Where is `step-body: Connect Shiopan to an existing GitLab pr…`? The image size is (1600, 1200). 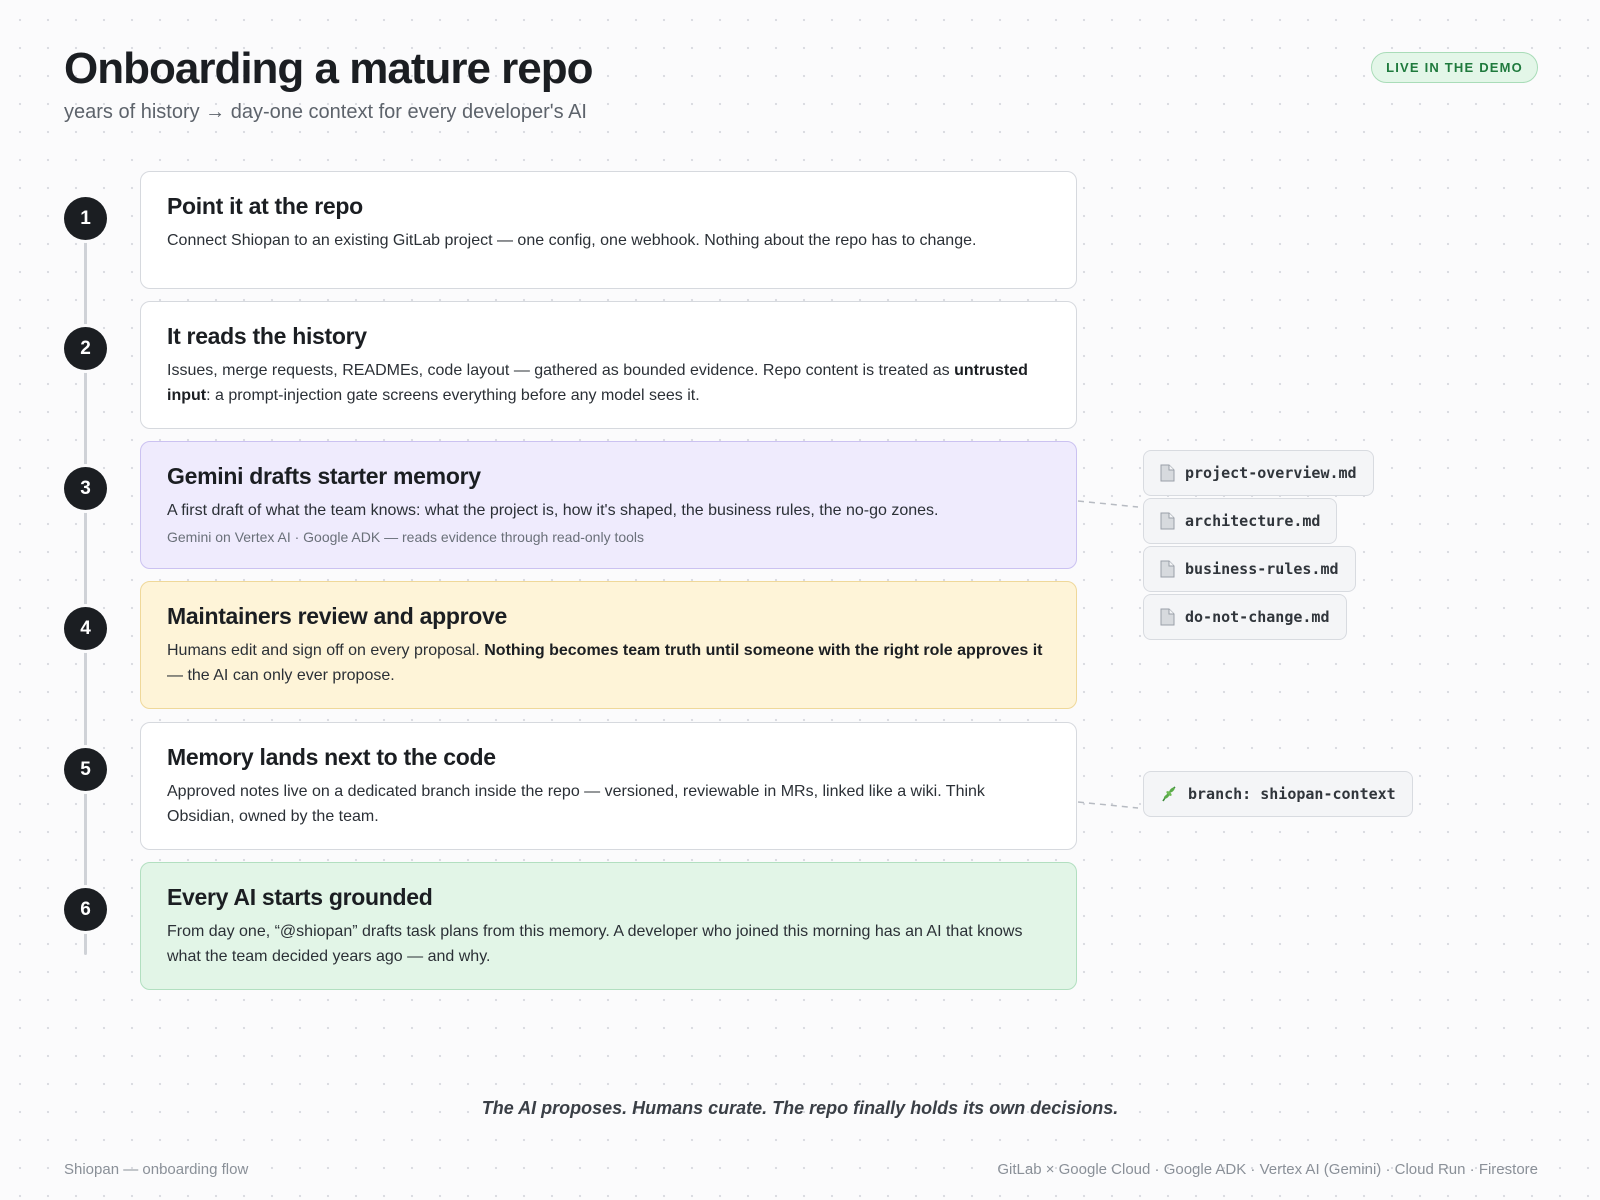 step-body: Connect Shiopan to an existing GitLab pr… is located at coordinates (572, 240).